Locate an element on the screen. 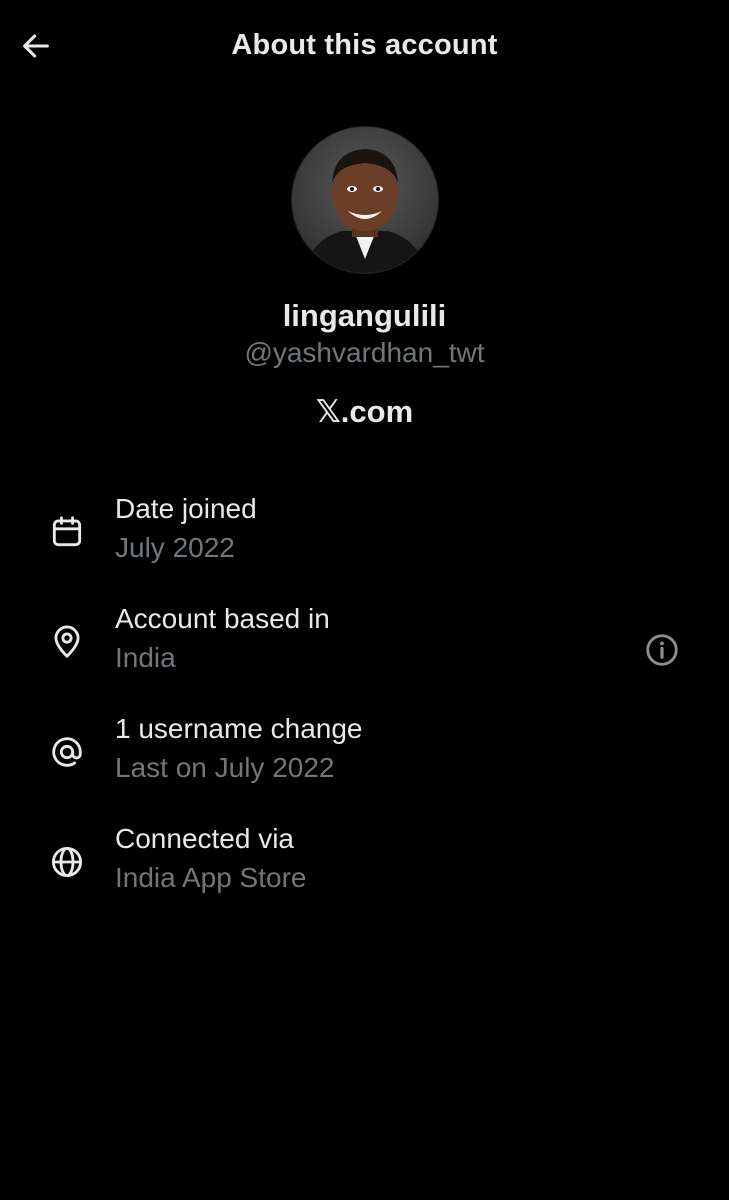 The image size is (729, 1200). detail-label: Date joined is located at coordinates (186, 508).